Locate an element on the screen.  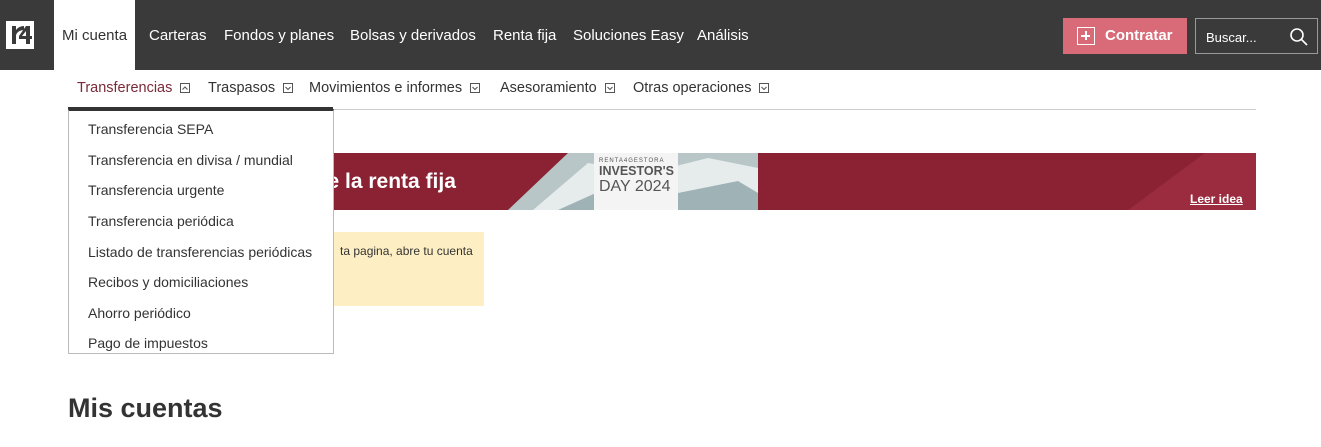
subnav-transferencias-label: Transferencias is located at coordinates (125, 88).